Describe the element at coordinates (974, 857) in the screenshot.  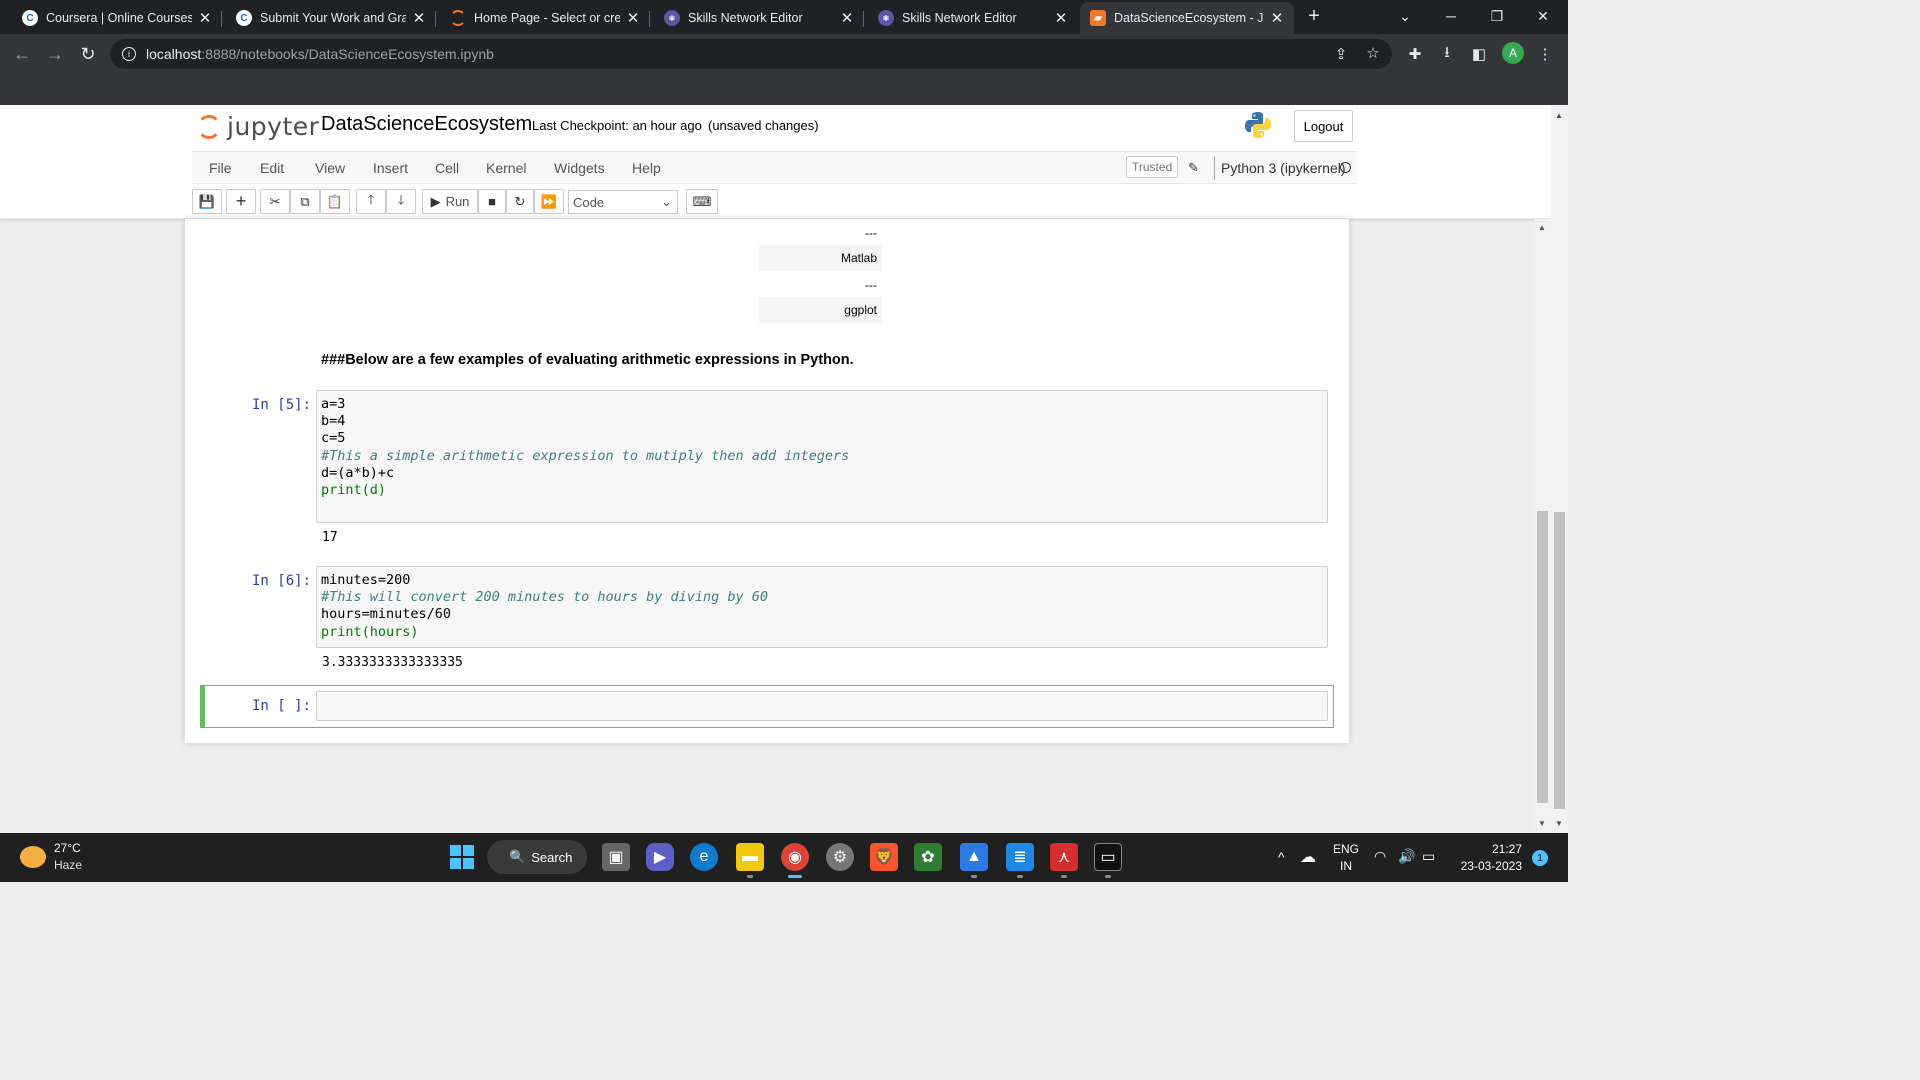
I see `photos-icon: ▲` at that location.